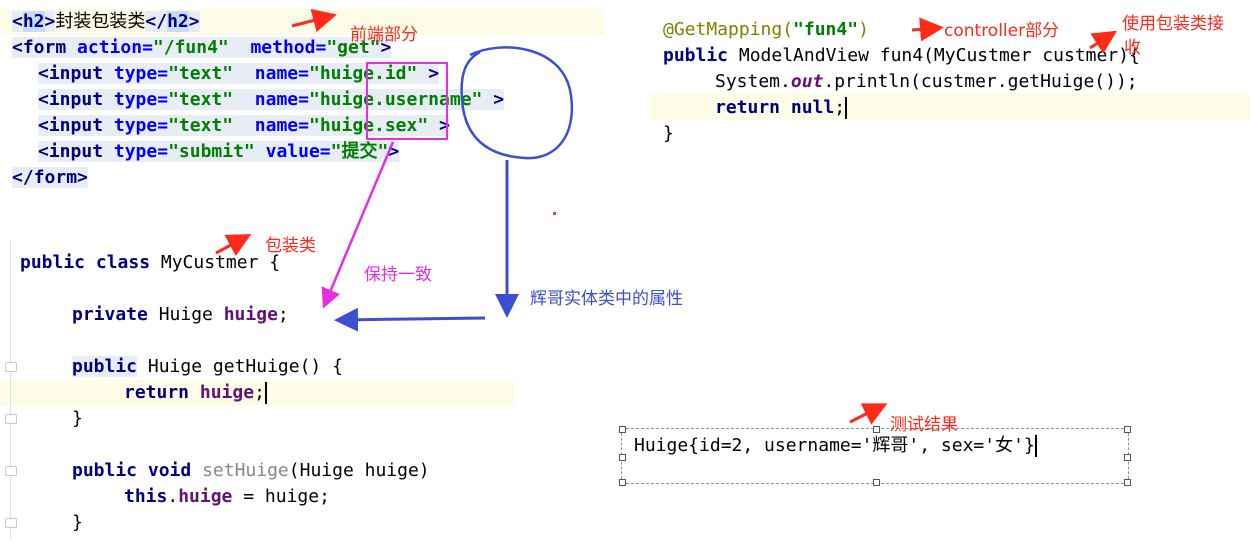  I want to click on code-line: <input type="text" name="huige.id" >, so click(239, 73).